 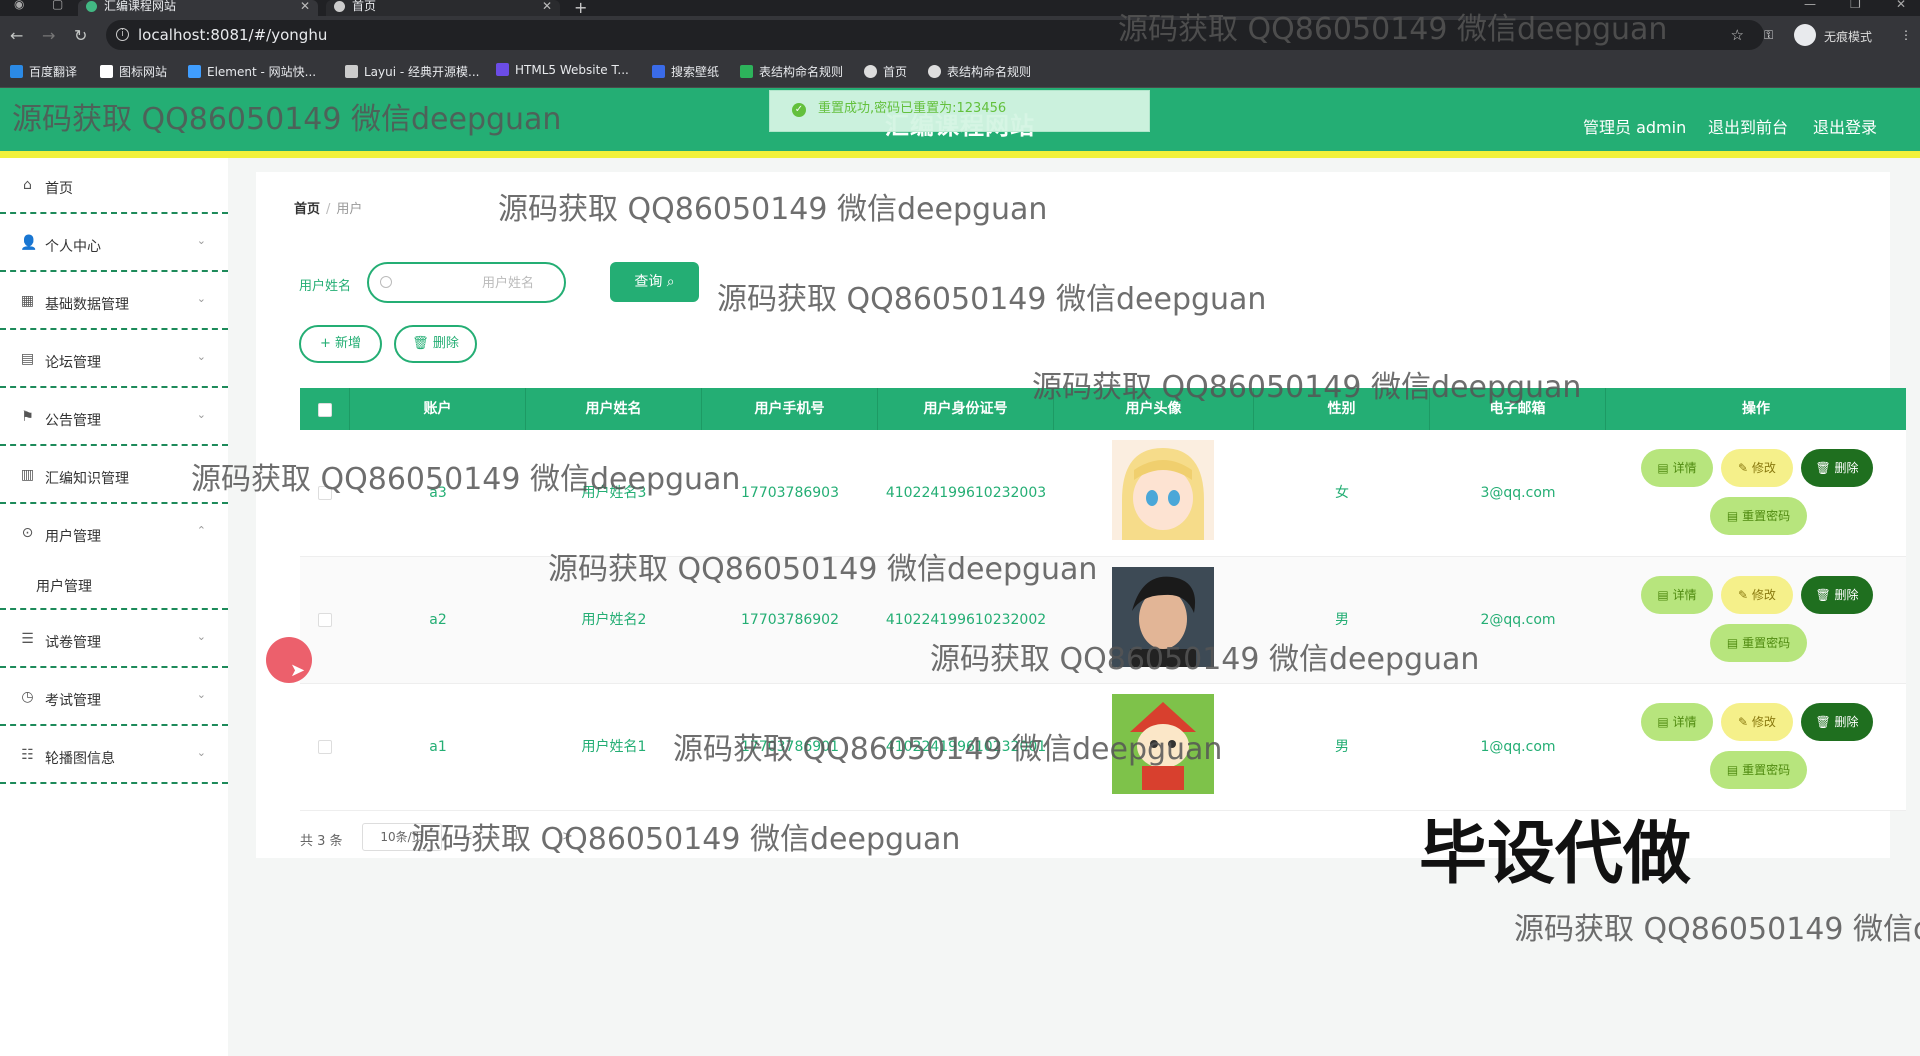 I want to click on cell-name: 用户姓名3, so click(x=614, y=493).